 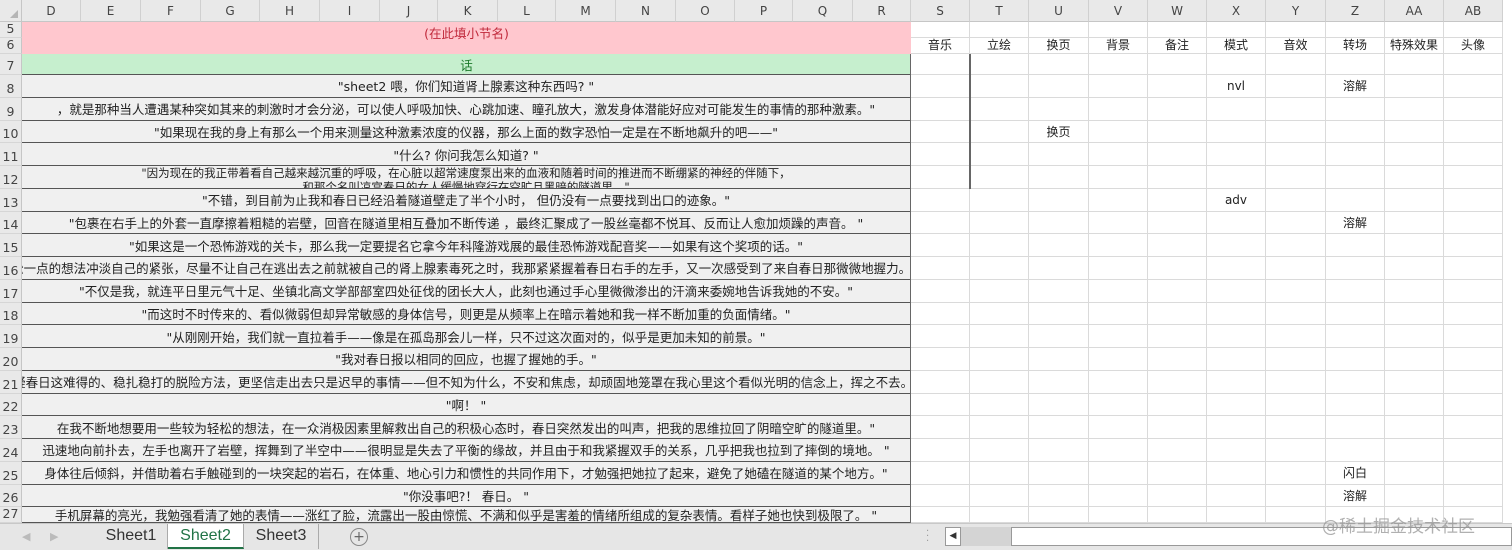 I want to click on dialogue-cell: "你没事吧?！ 春日。 ", so click(x=466, y=496).